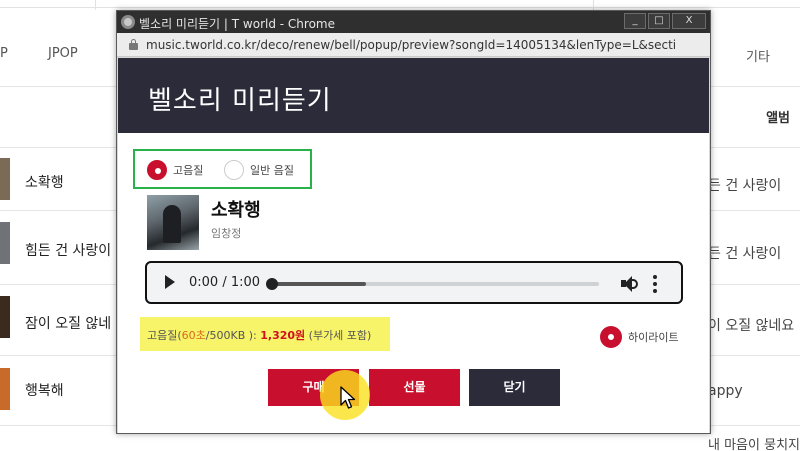 The height and width of the screenshot is (451, 800). Describe the element at coordinates (225, 282) in the screenshot. I see `playback-time: 0:00 / 1:00` at that location.